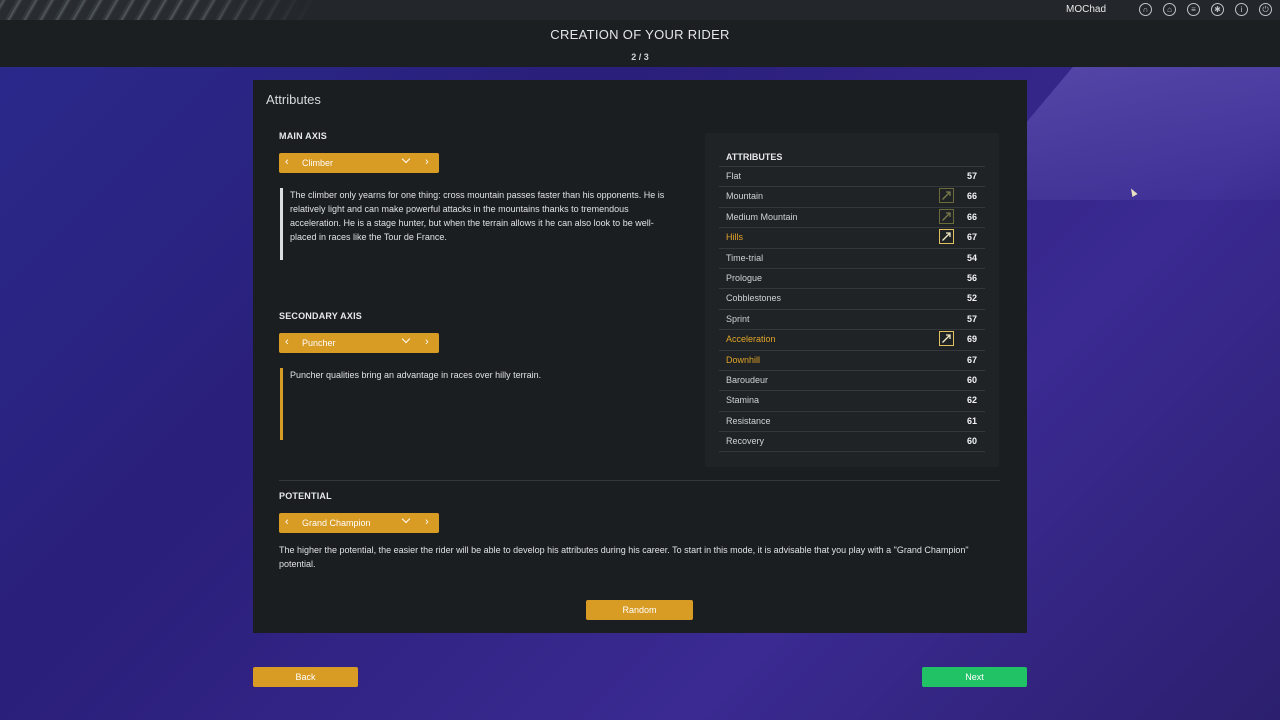  I want to click on attribute-value: 62, so click(971, 400).